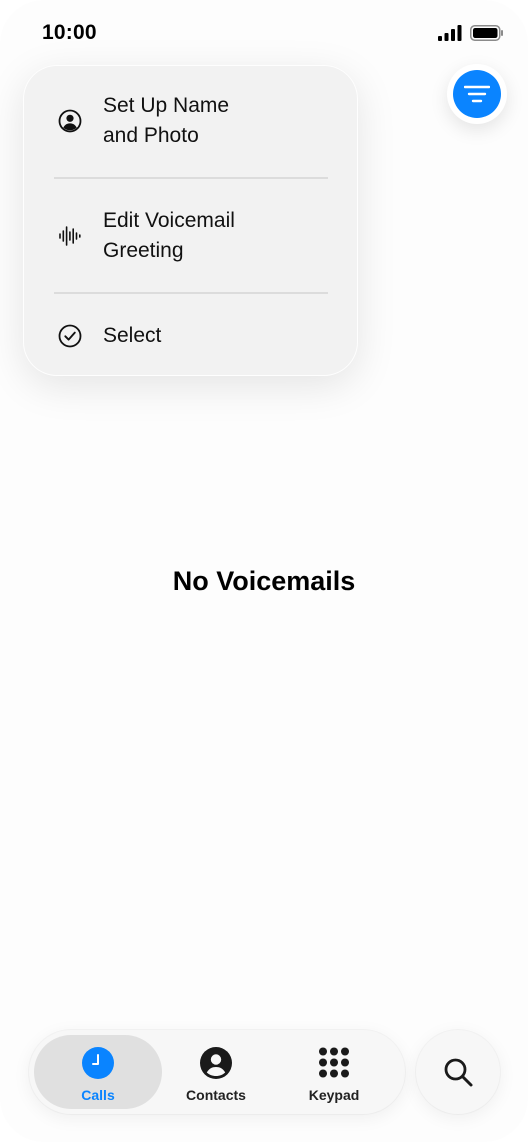  Describe the element at coordinates (264, 33) in the screenshot. I see `status-bar: 10:00` at that location.